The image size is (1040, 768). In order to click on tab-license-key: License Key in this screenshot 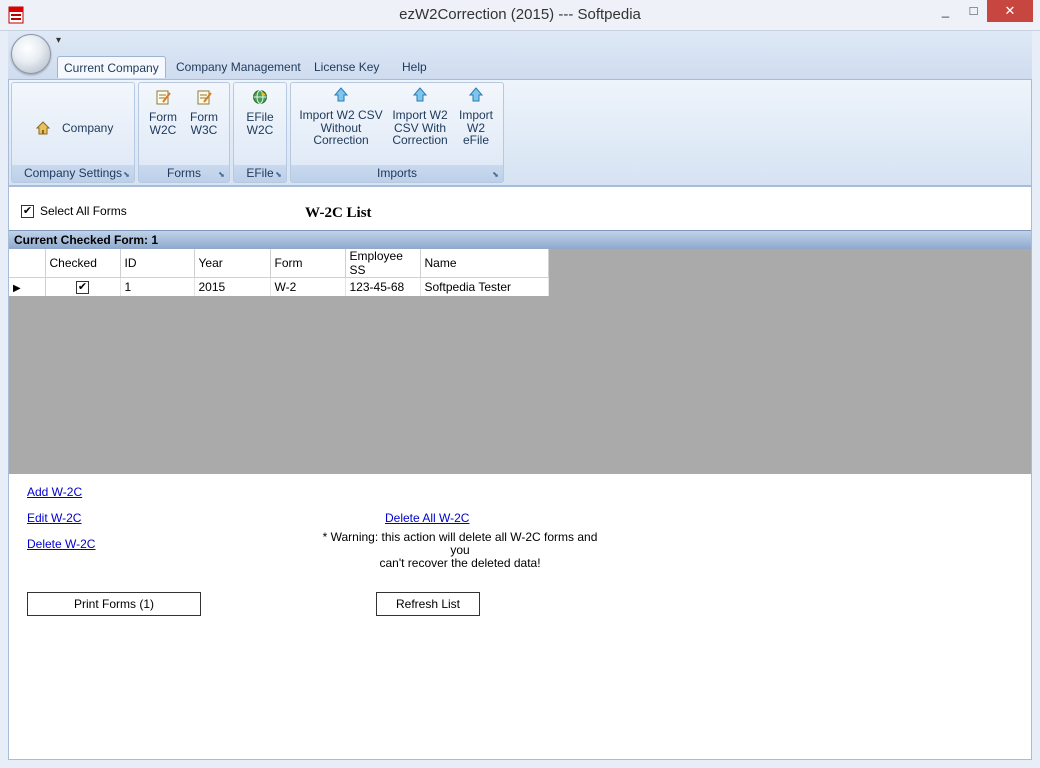, I will do `click(346, 67)`.